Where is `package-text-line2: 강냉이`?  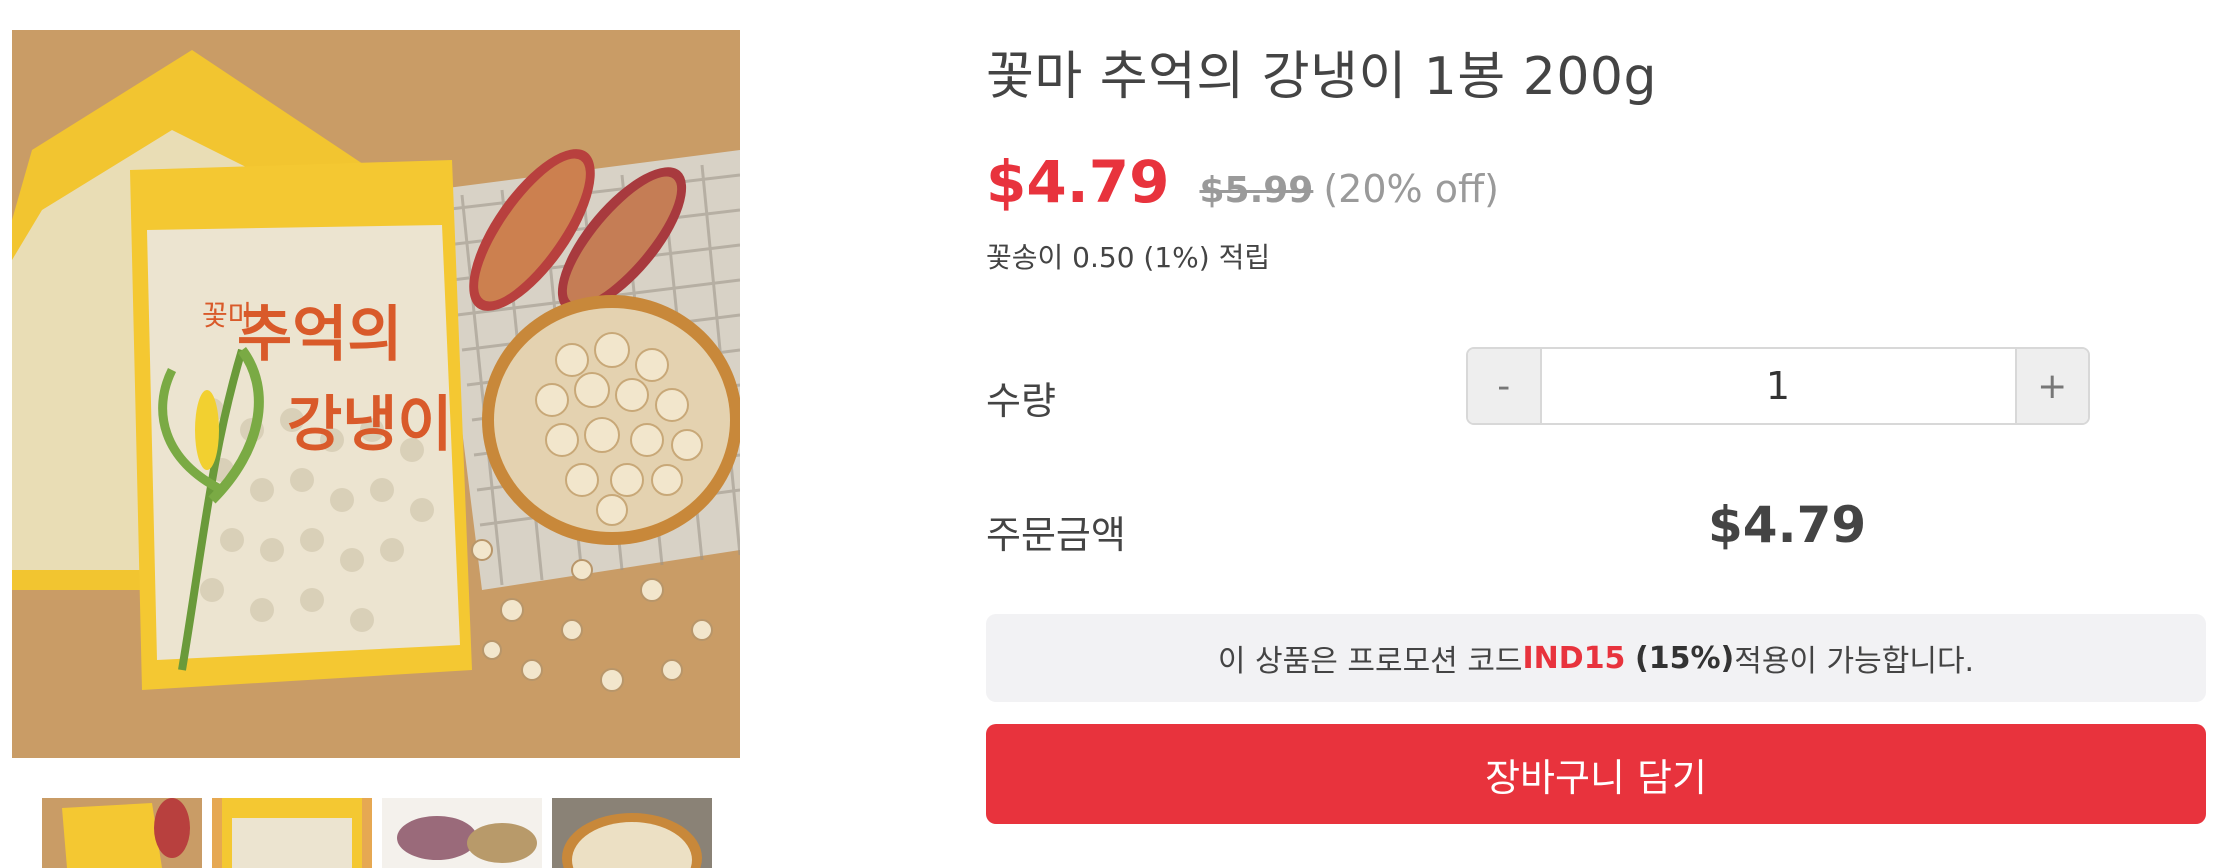 package-text-line2: 강냉이 is located at coordinates (370, 425).